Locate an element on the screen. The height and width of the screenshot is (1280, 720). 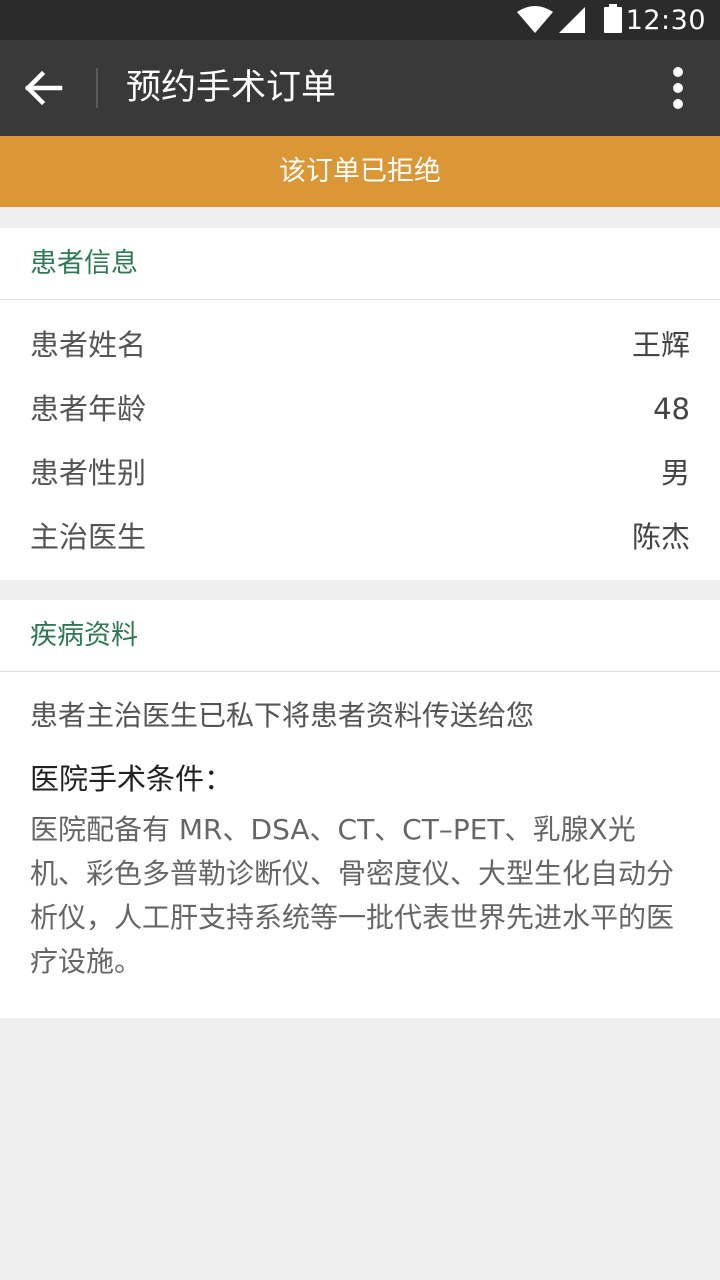
info-value: 陈杰 is located at coordinates (660, 537).